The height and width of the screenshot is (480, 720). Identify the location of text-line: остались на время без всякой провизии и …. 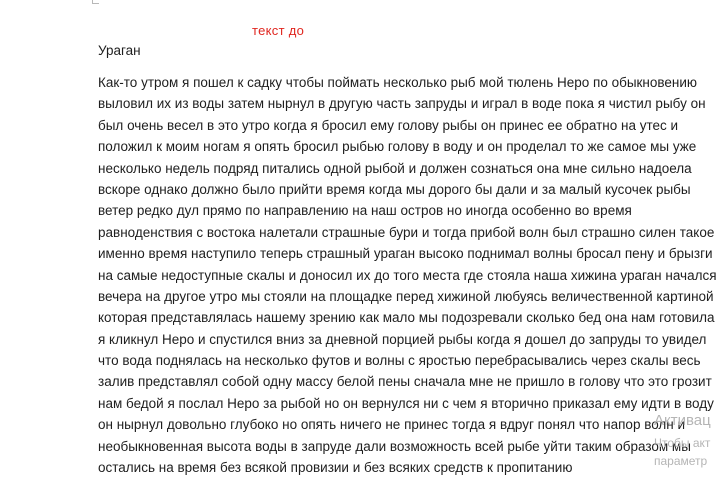
(335, 468).